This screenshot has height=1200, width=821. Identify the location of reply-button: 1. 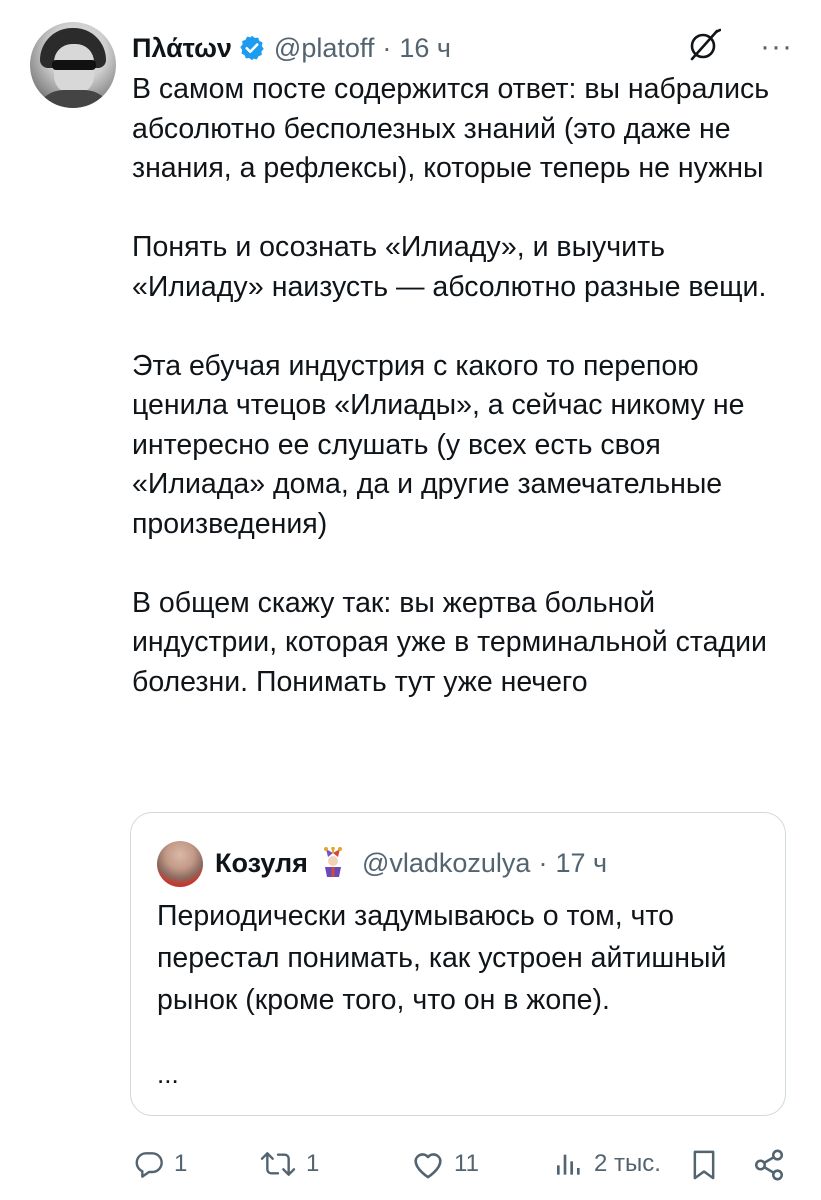
(159, 1164).